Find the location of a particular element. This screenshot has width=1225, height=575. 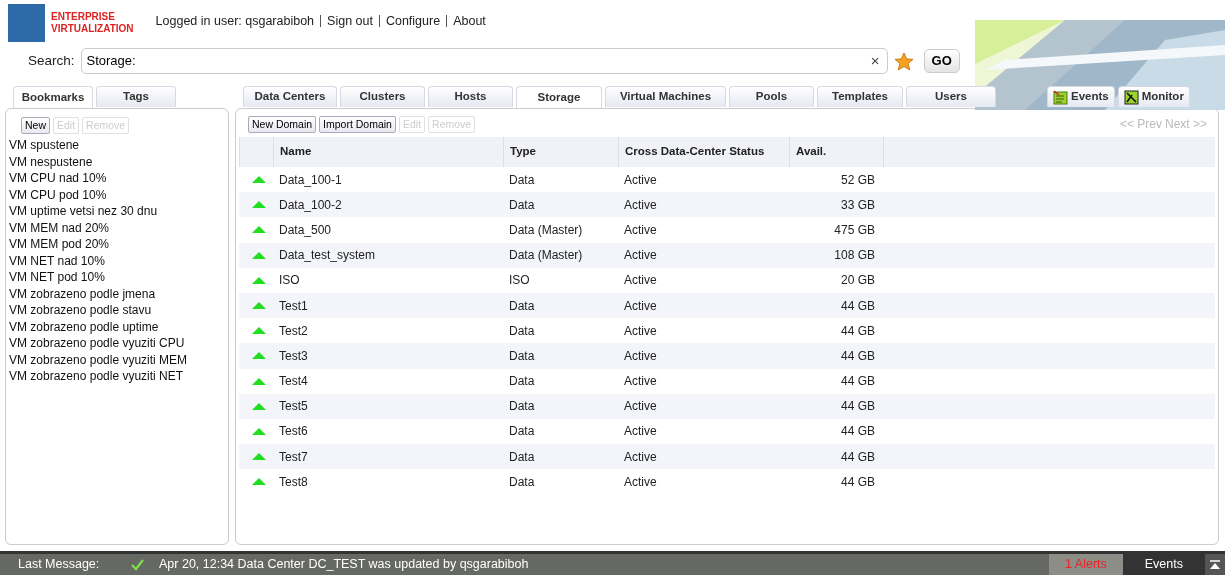

table-cell-text: Data_500 is located at coordinates (305, 230).